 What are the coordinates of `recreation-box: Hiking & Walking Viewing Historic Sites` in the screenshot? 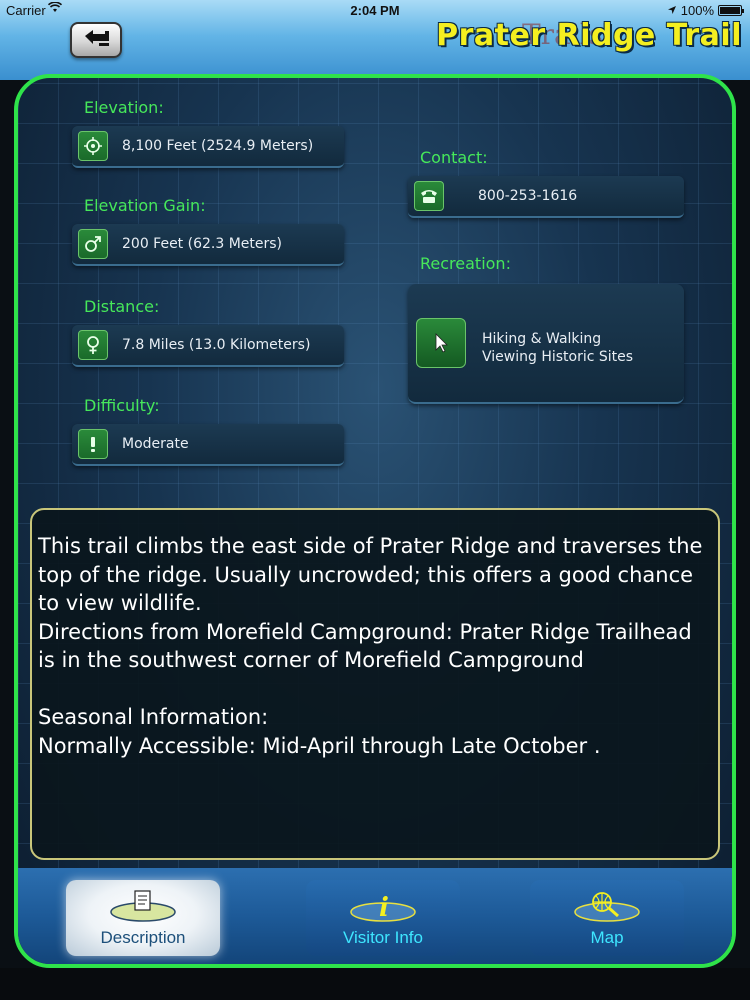 It's located at (546, 344).